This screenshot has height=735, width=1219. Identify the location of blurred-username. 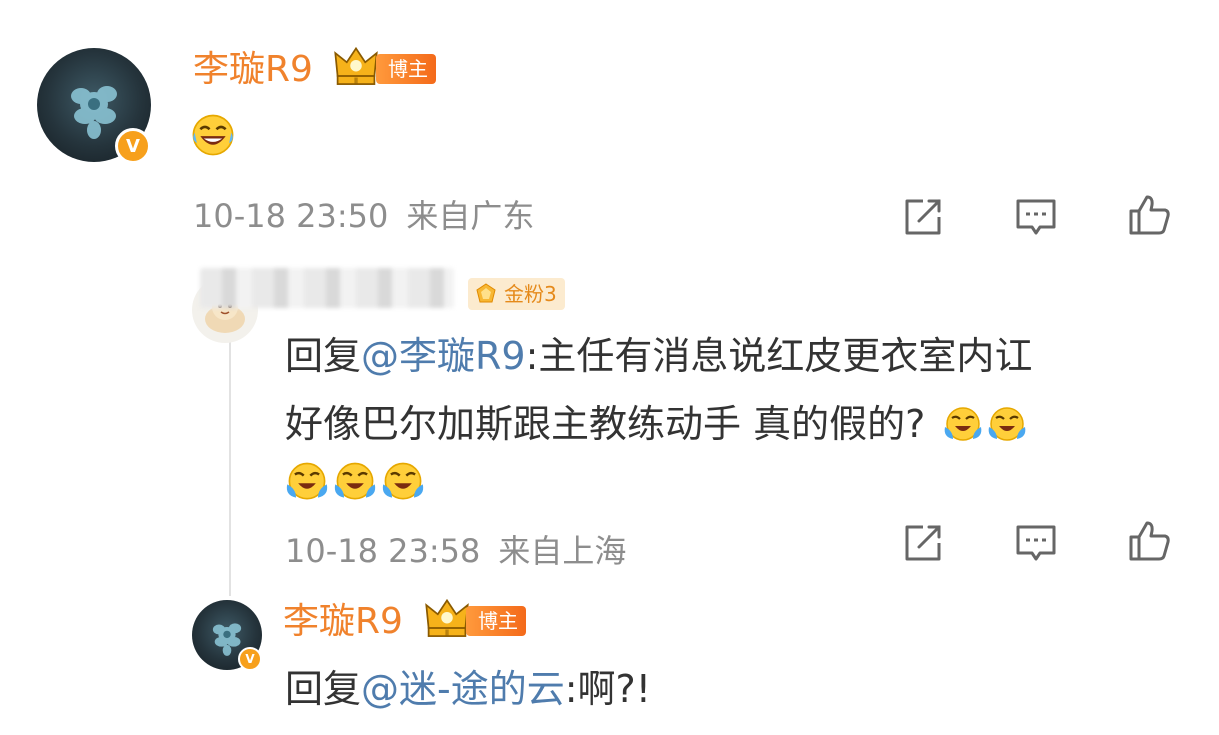
(327, 288).